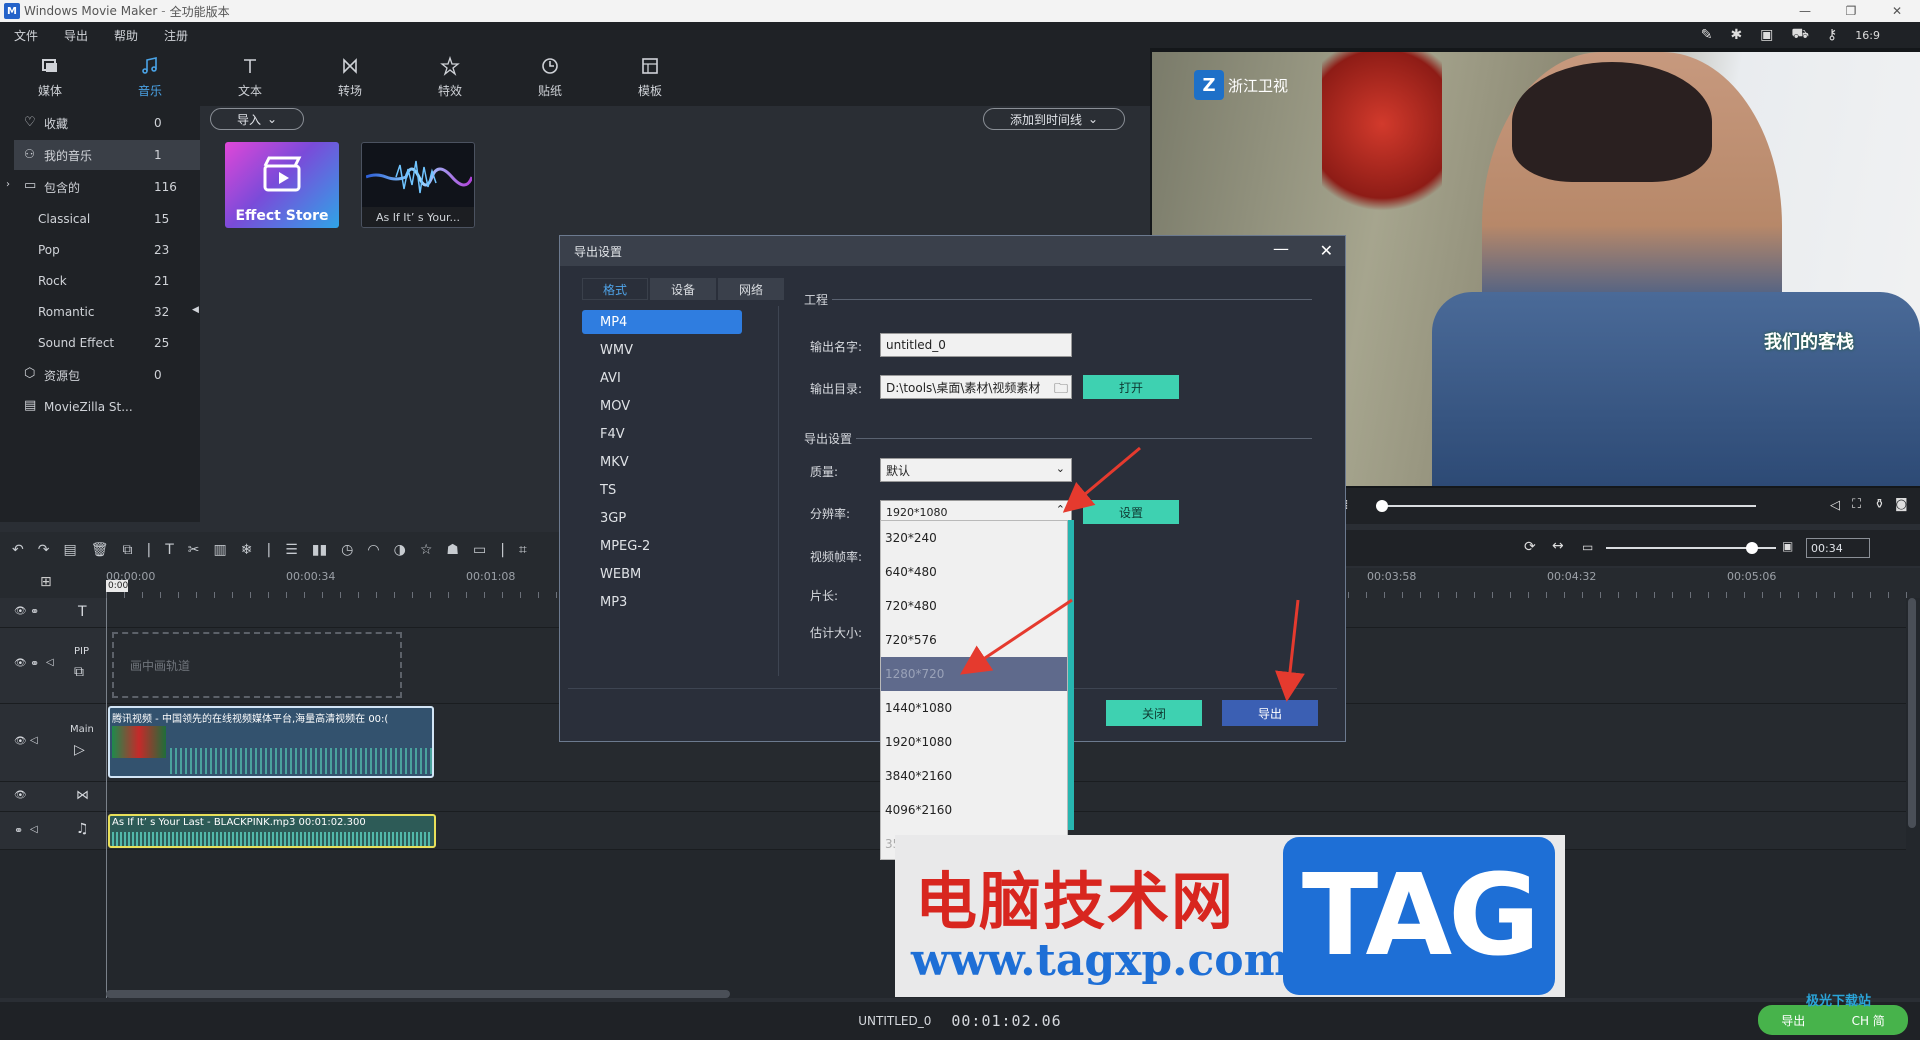 The height and width of the screenshot is (1040, 1920). Describe the element at coordinates (1290, 650) in the screenshot. I see `arrow-to-export` at that location.